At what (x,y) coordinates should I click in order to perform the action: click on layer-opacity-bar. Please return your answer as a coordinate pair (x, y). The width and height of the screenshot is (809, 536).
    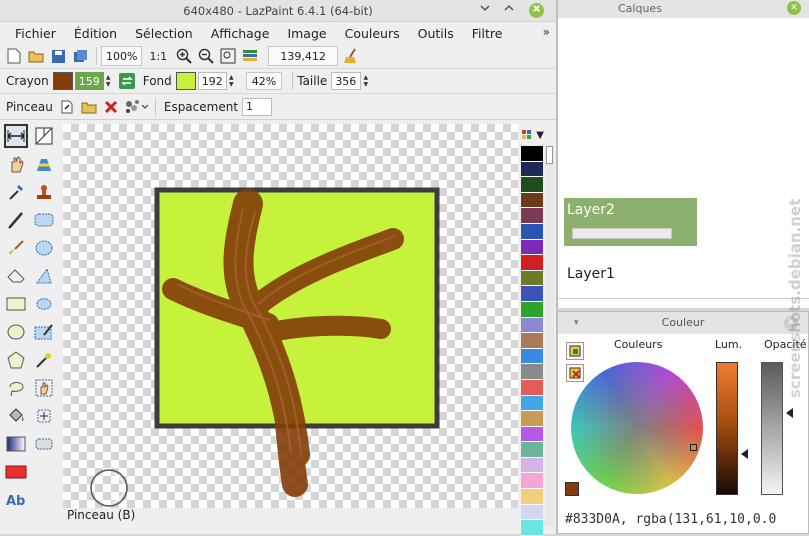
    Looking at the image, I should click on (622, 233).